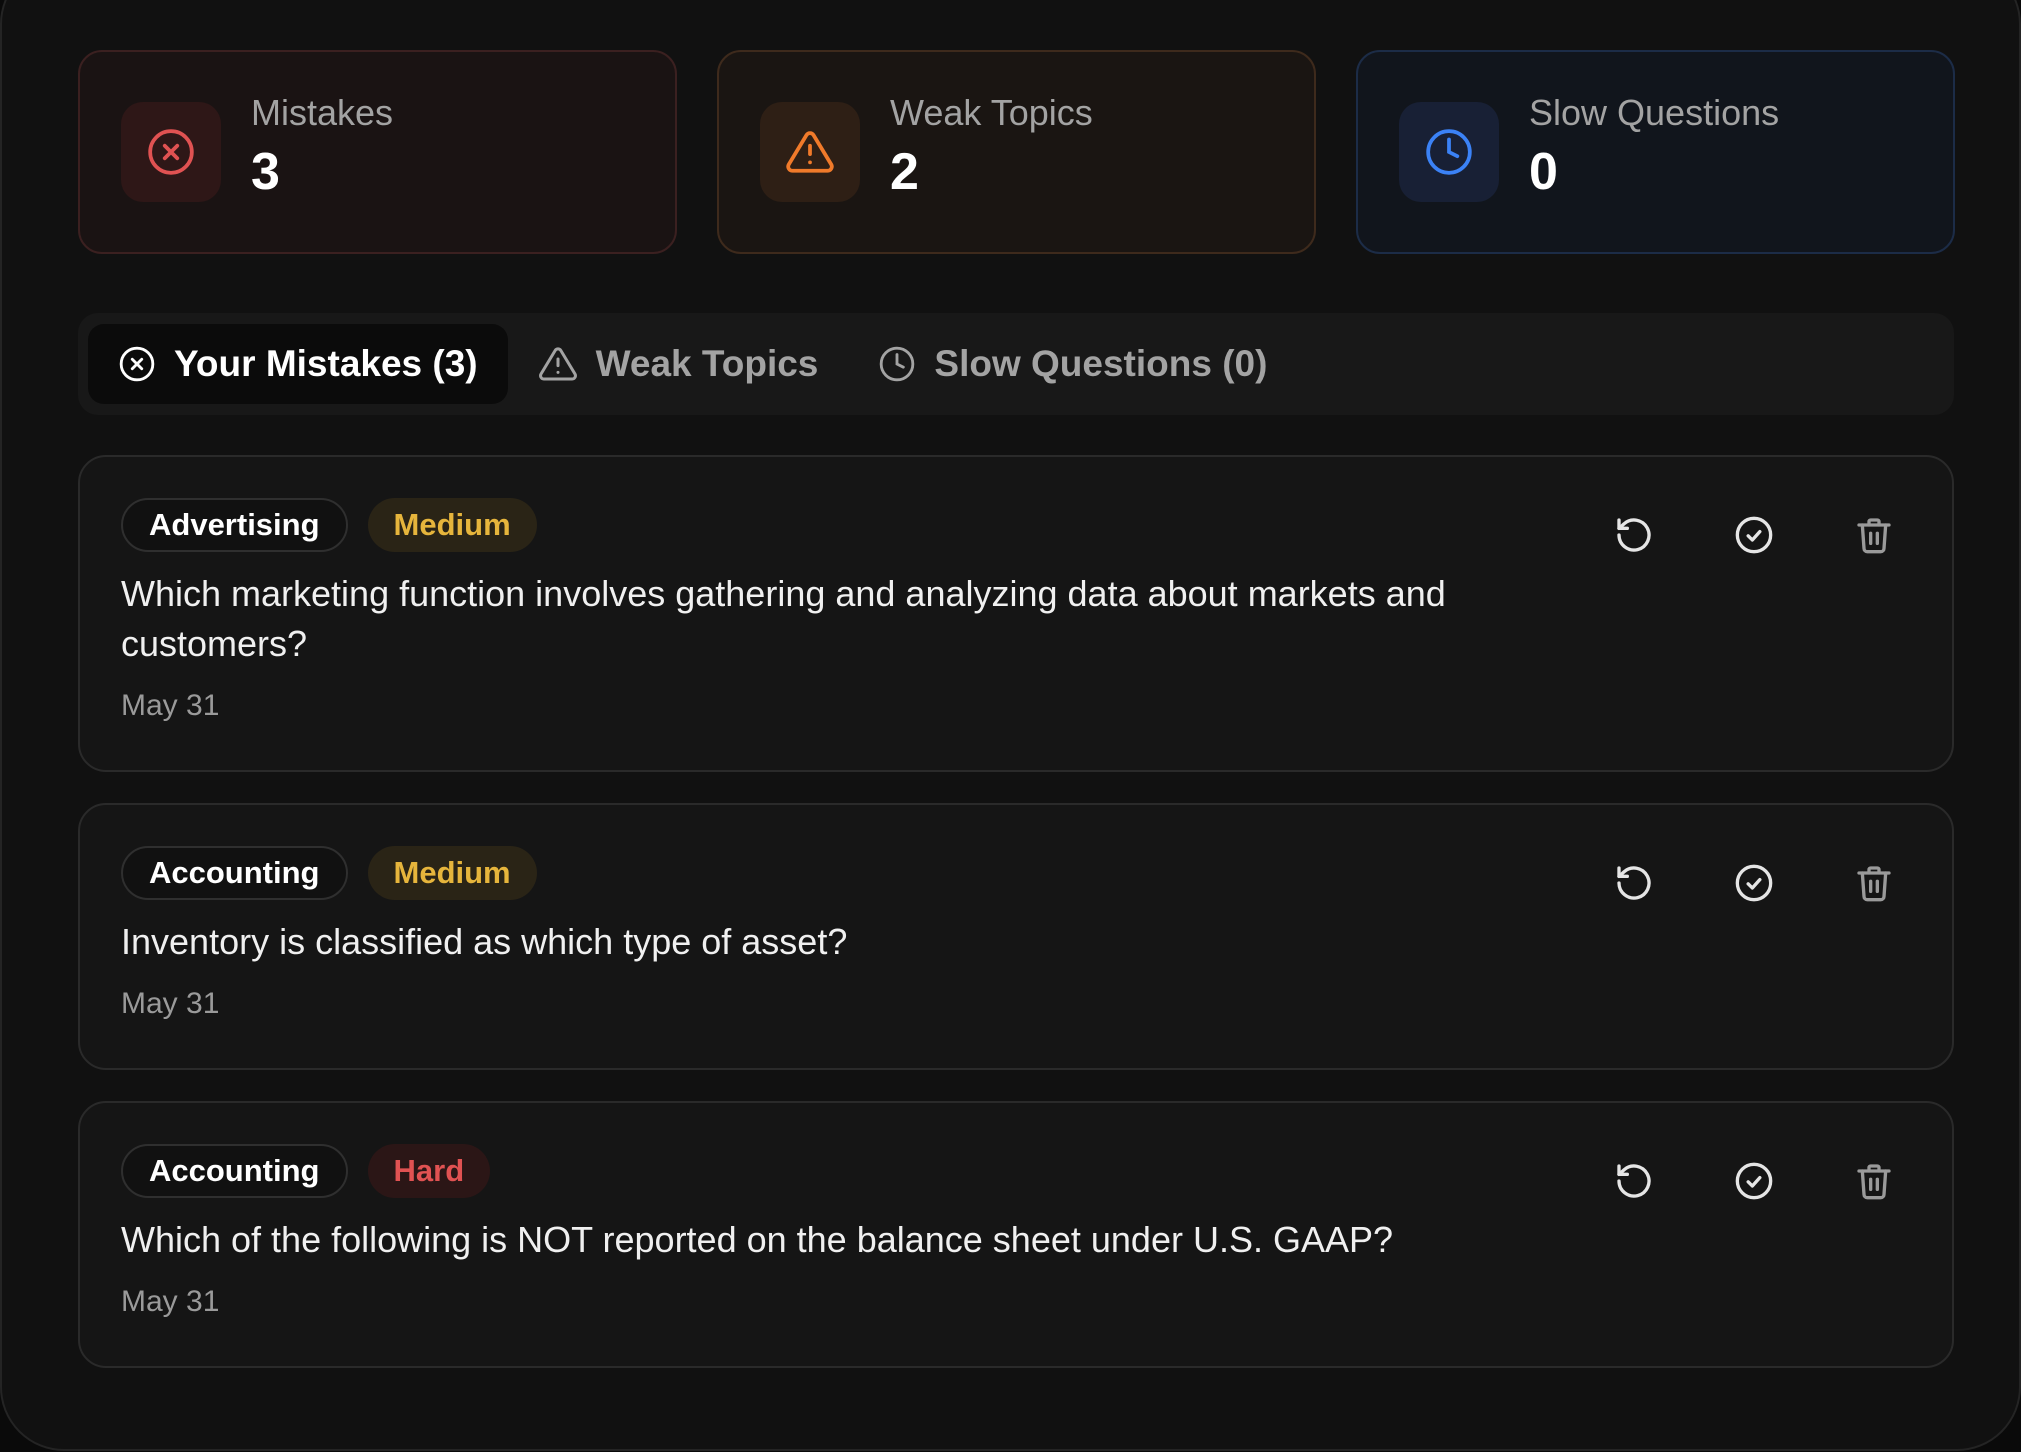  I want to click on tab-your-mistakes: Your Mistakes (3), so click(298, 364).